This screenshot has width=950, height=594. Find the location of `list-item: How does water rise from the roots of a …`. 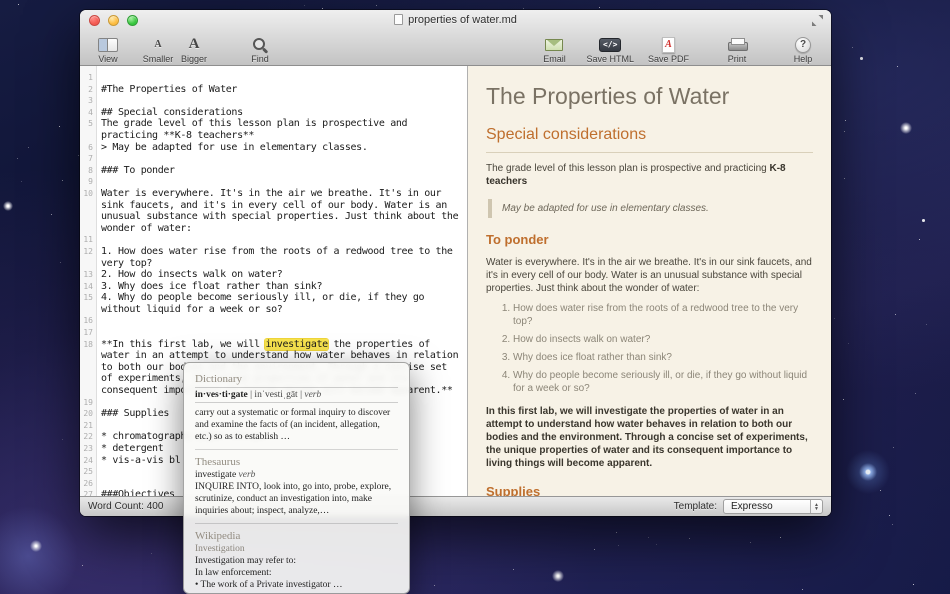

list-item: How does water rise from the roots of a … is located at coordinates (663, 315).